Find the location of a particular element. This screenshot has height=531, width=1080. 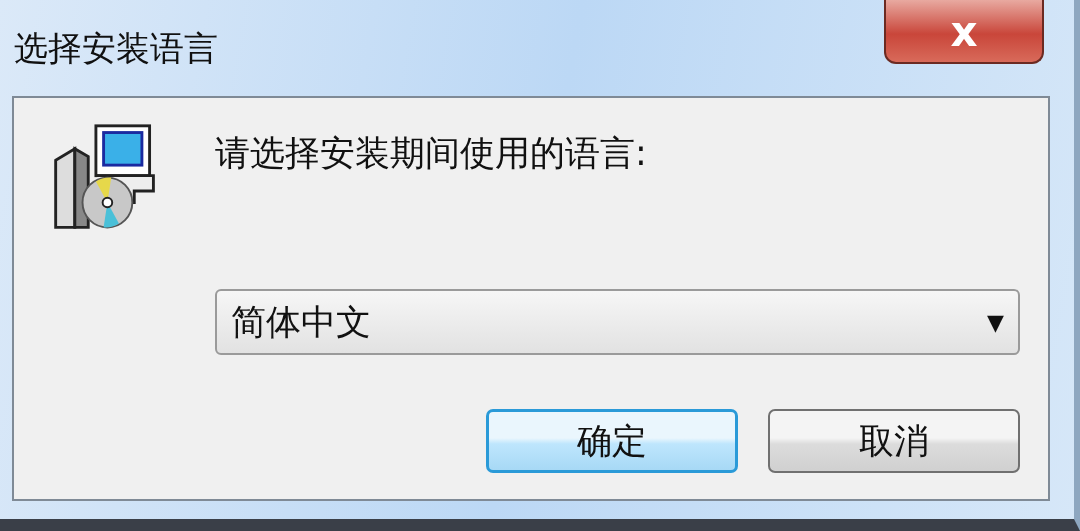

selected-language: 简体中文 is located at coordinates (301, 322).